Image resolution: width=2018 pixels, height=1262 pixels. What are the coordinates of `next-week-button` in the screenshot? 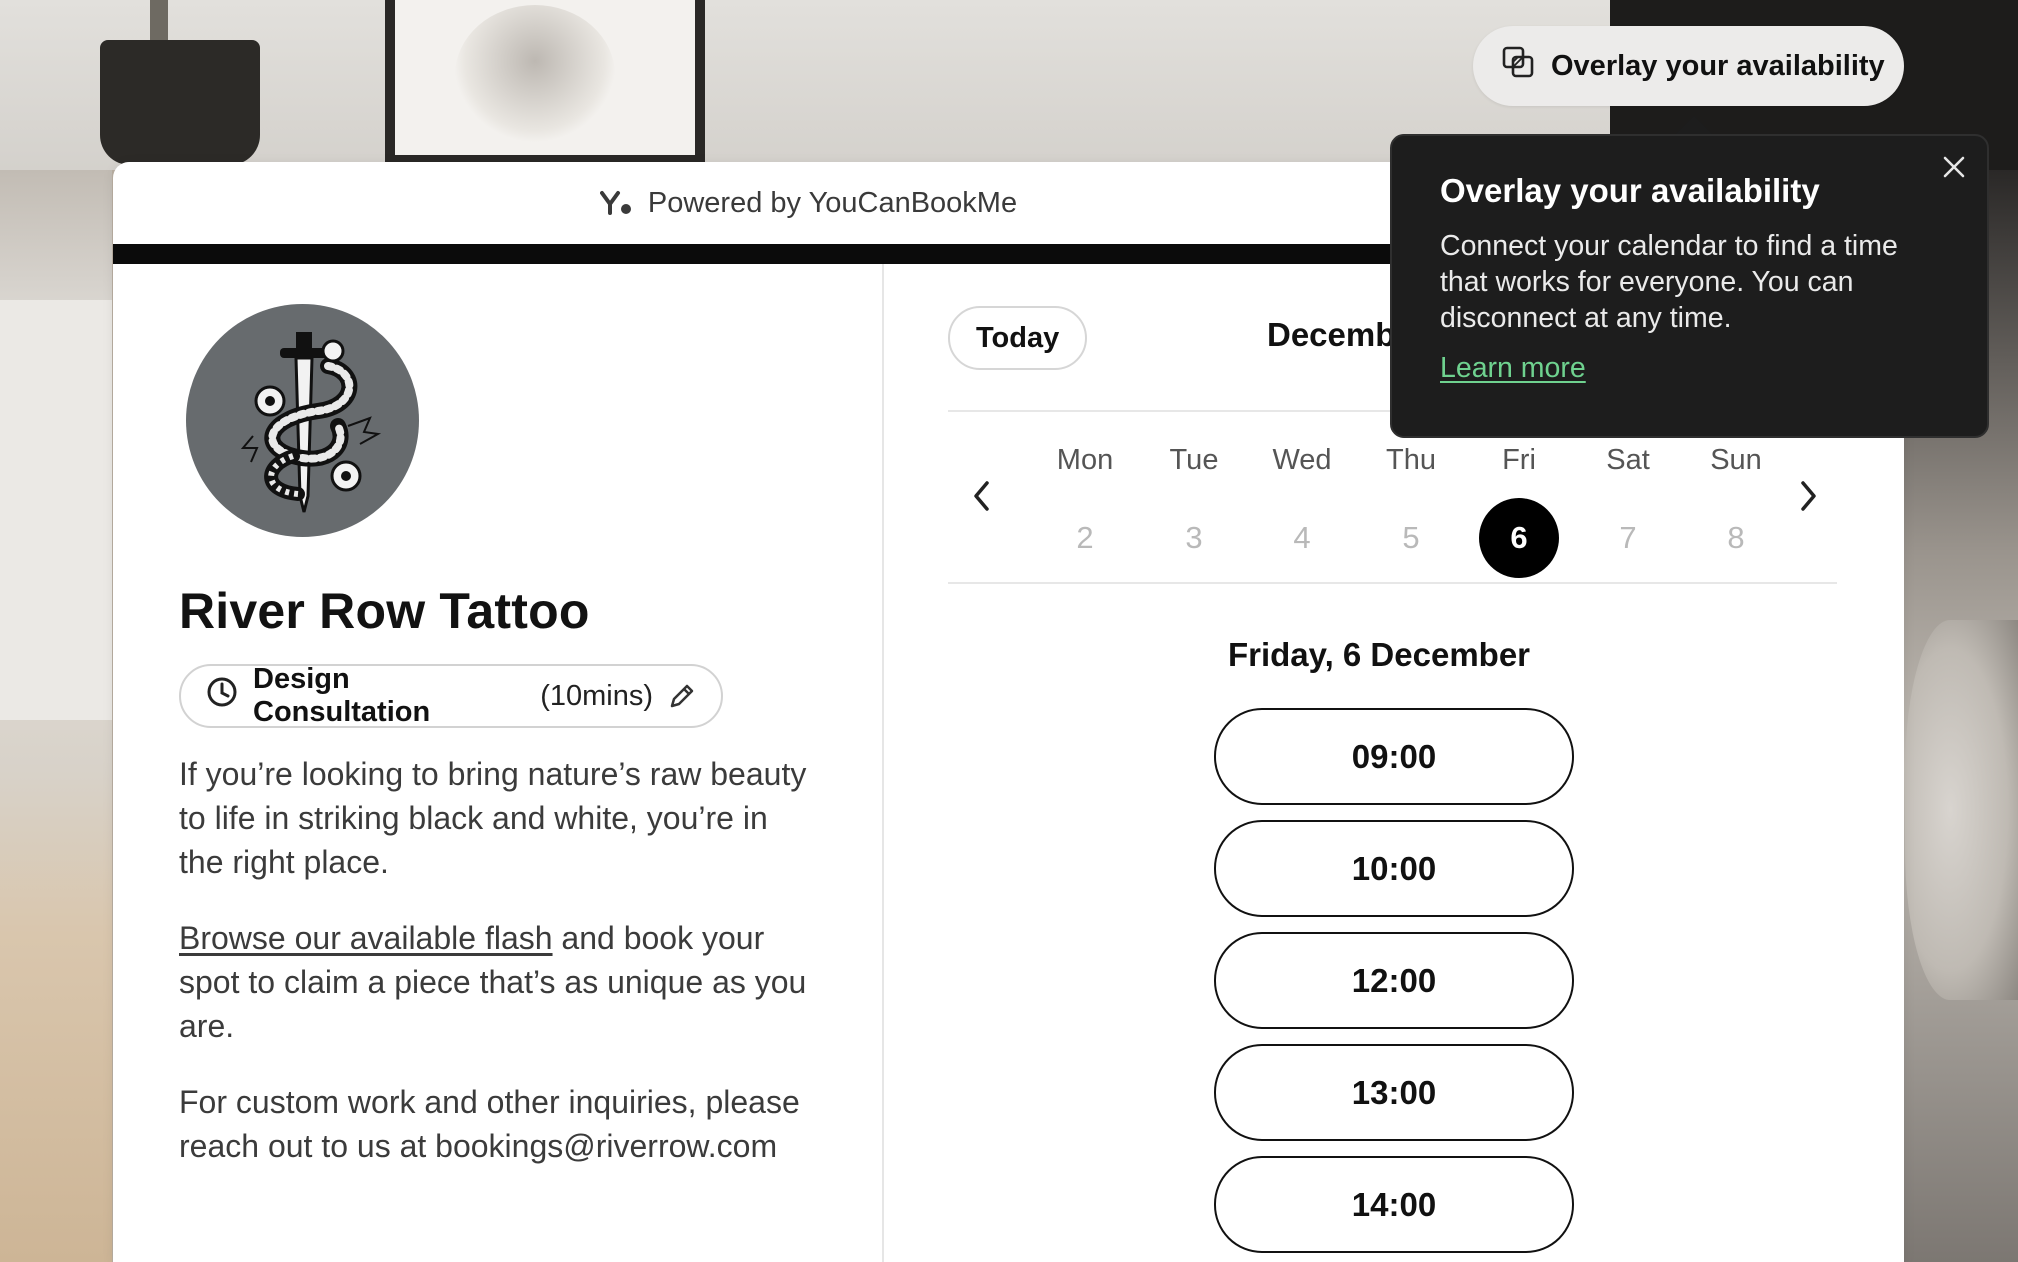 It's located at (1808, 496).